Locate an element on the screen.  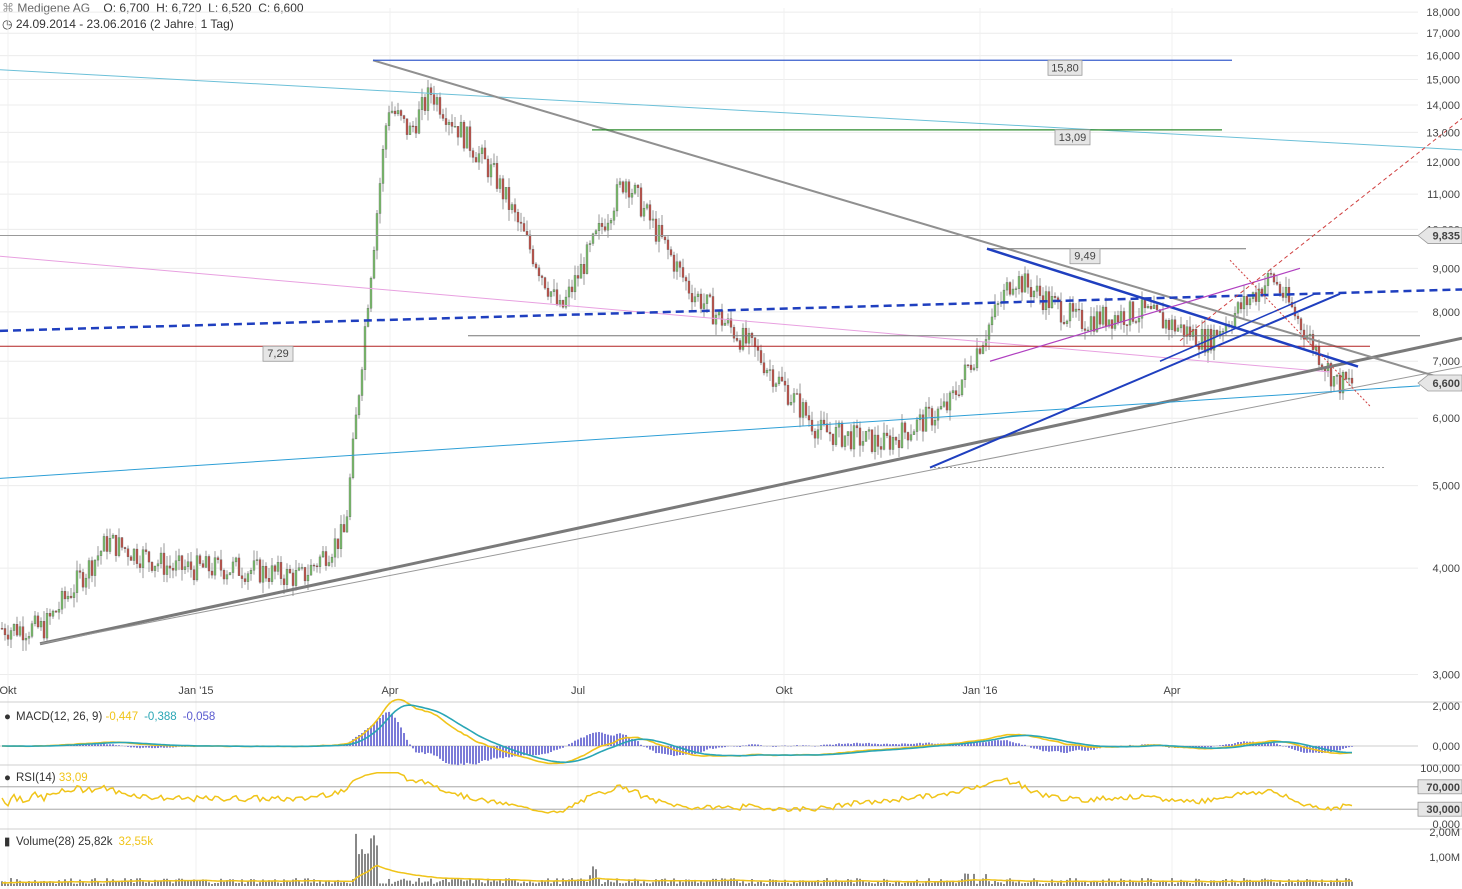
y-tick-label: 11,000 is located at coordinates (1443, 195).